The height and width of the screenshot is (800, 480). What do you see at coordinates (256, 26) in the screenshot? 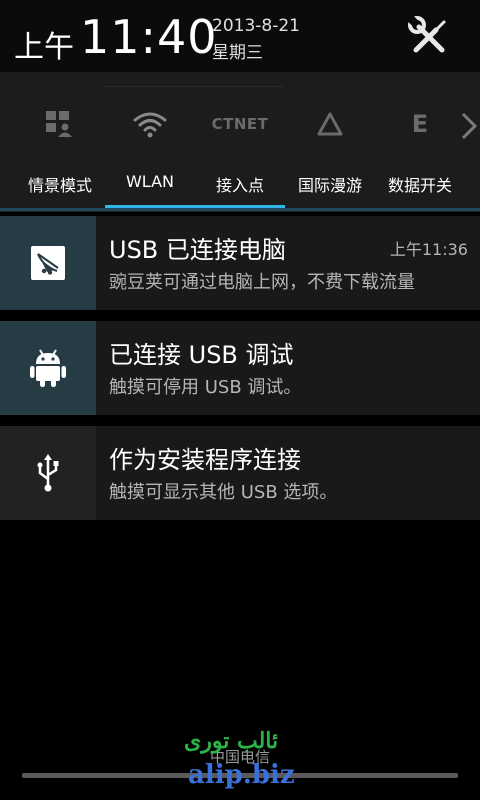
I see `date-label: 2013-8-21` at bounding box center [256, 26].